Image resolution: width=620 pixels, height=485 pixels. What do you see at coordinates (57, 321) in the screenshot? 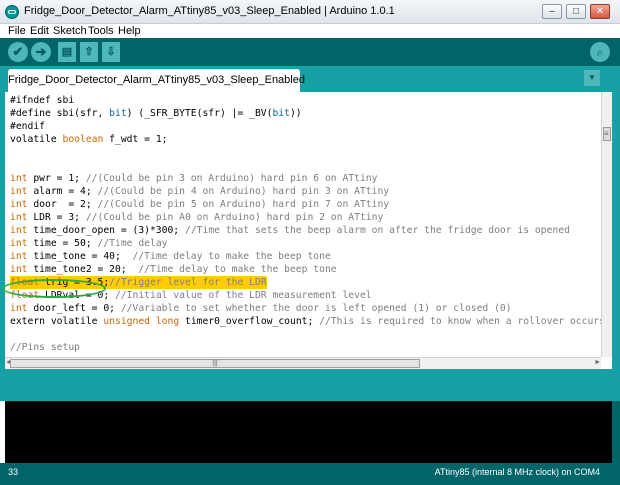
I see `code-token: extern volatile` at bounding box center [57, 321].